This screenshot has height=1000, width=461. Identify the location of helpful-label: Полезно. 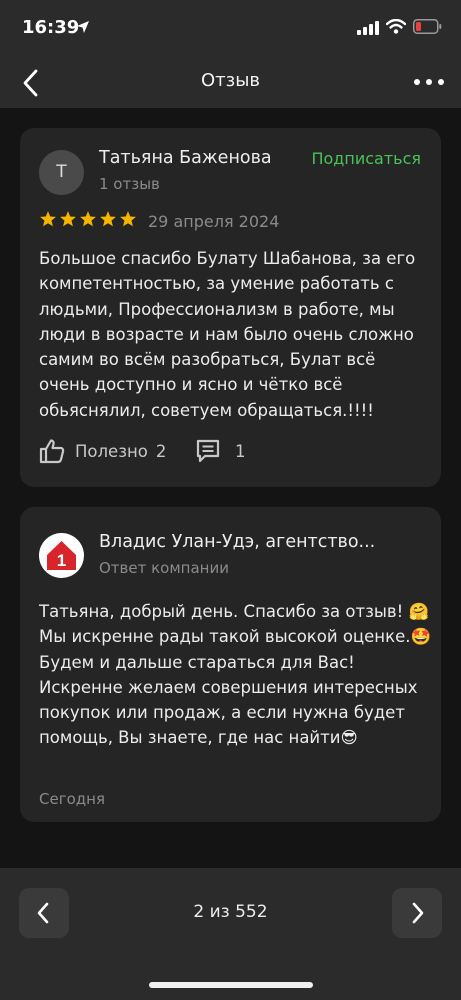
(111, 451).